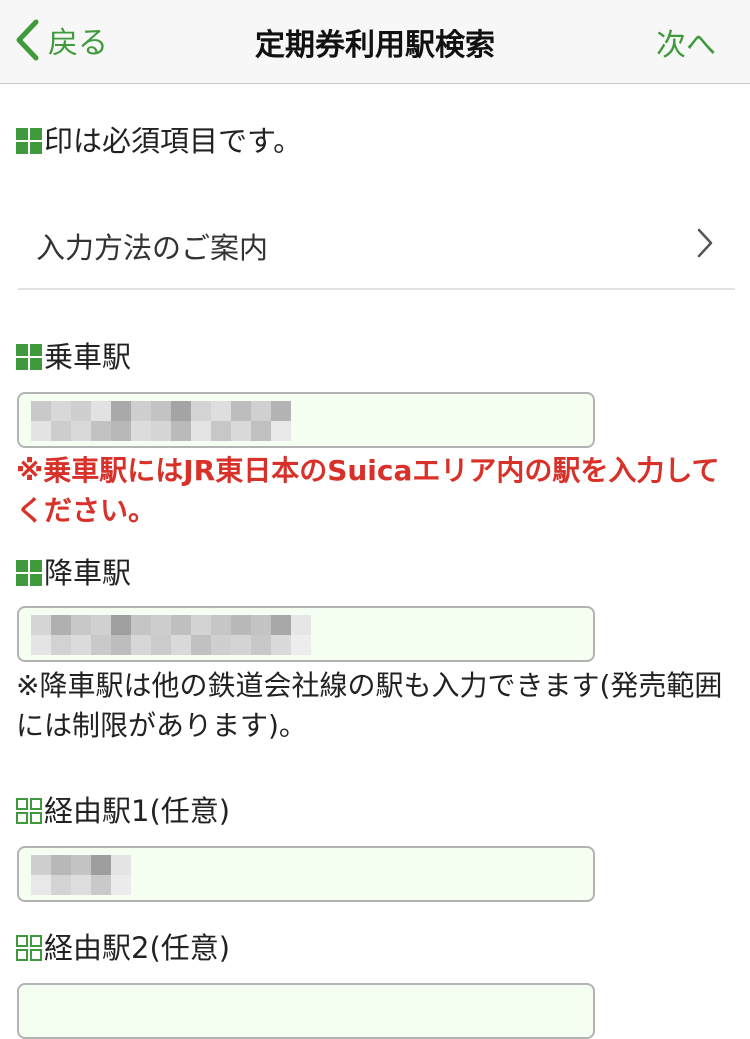 This screenshot has height=1039, width=750. I want to click on via-station-1-label: 経由駅1(任意), so click(123, 809).